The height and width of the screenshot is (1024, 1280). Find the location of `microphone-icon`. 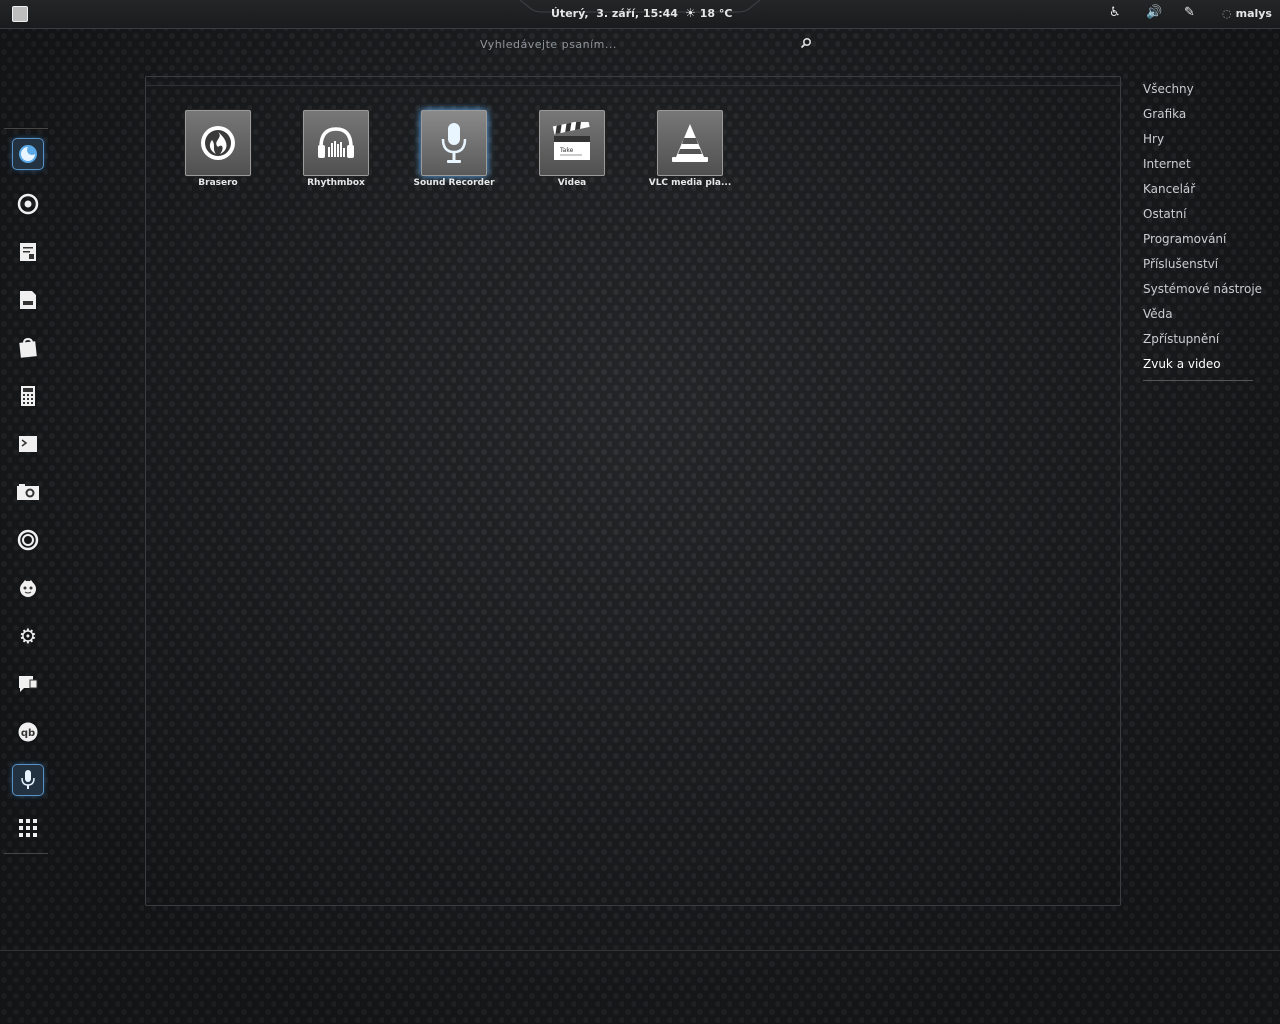

microphone-icon is located at coordinates (454, 143).